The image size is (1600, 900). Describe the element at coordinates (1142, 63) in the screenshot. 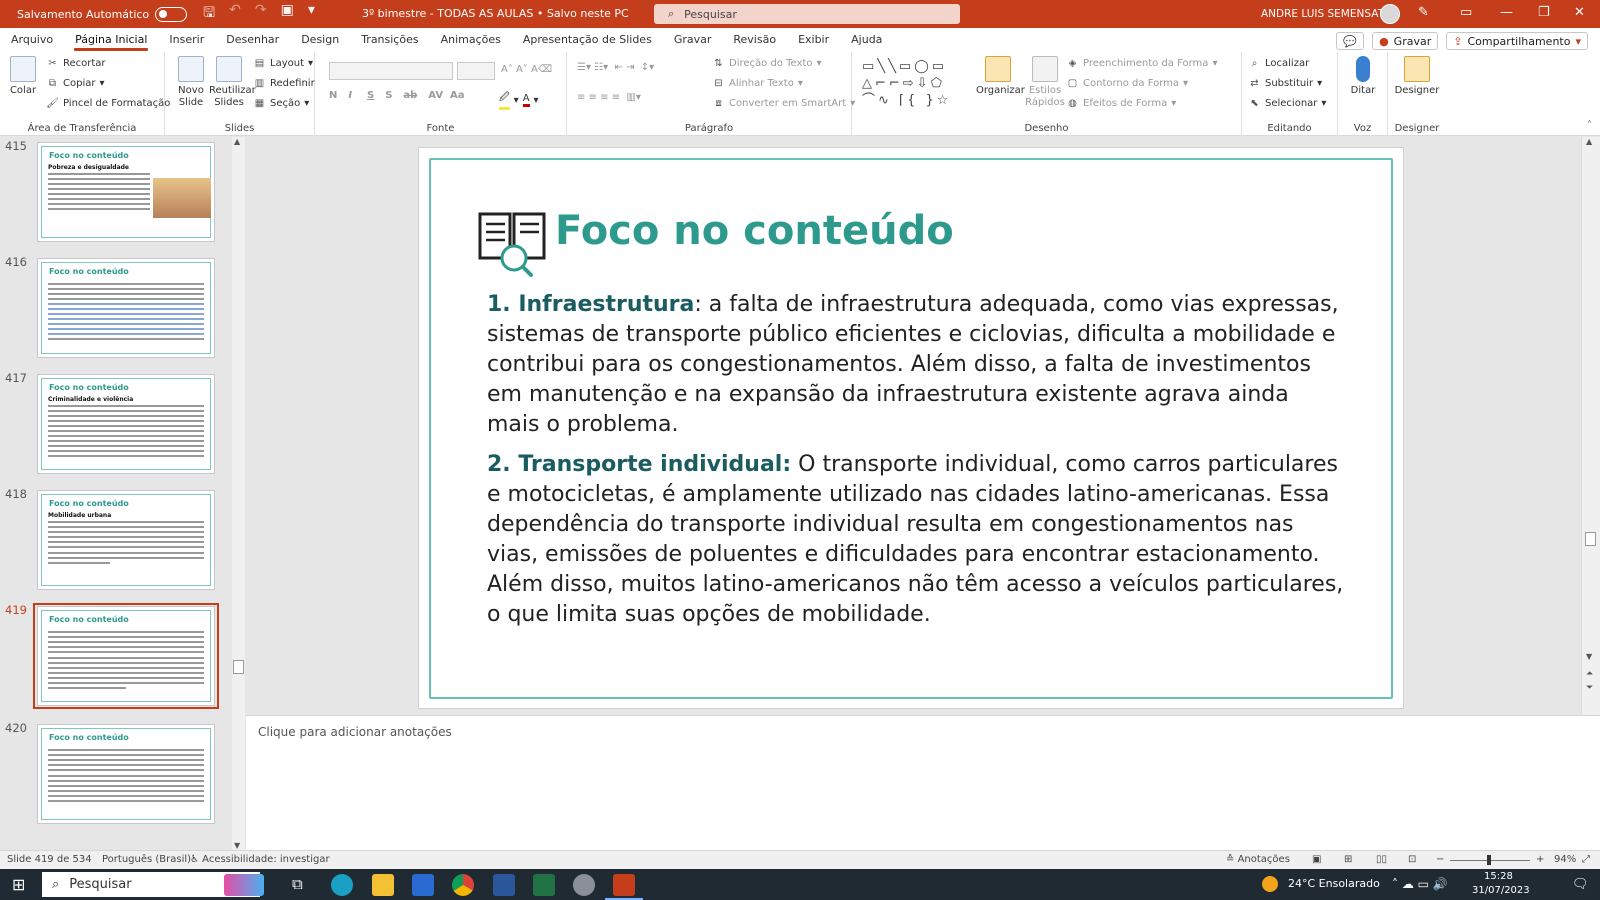

I see `shape-fill-button: ◈ Preenchimento da Forma ▾` at that location.